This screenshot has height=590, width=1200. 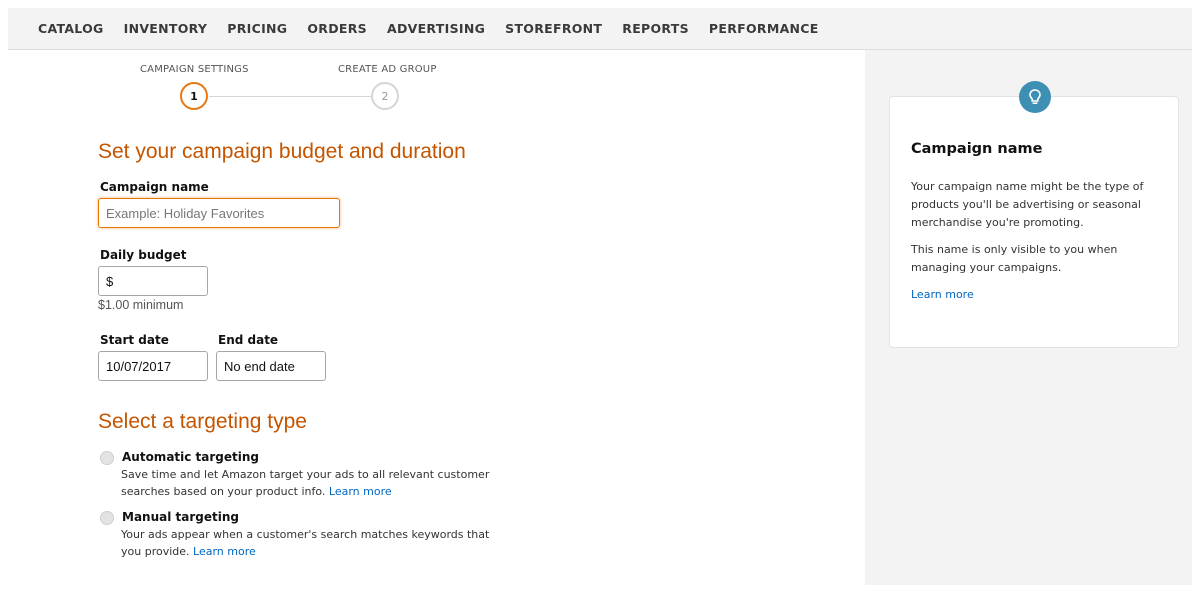 I want to click on step-1-label: CAMPAIGN SETTINGS, so click(x=194, y=69).